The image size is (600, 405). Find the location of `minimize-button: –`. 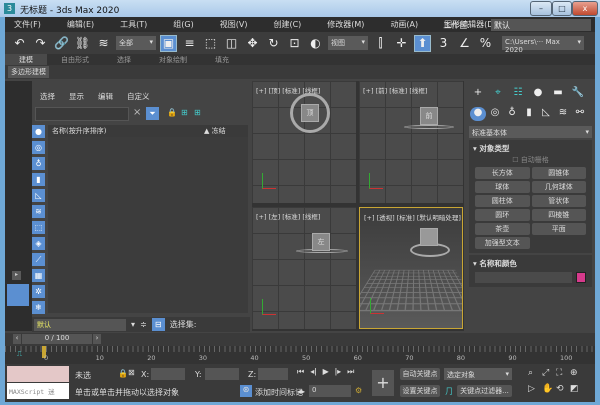

minimize-button: – is located at coordinates (541, 8).